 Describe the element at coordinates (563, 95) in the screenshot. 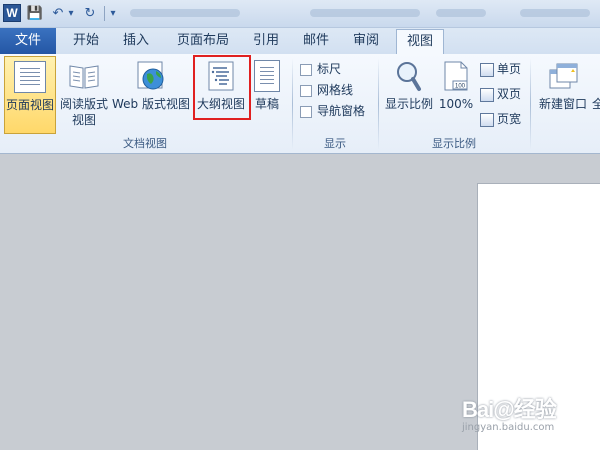

I see `new-window-button: 新建窗口` at that location.